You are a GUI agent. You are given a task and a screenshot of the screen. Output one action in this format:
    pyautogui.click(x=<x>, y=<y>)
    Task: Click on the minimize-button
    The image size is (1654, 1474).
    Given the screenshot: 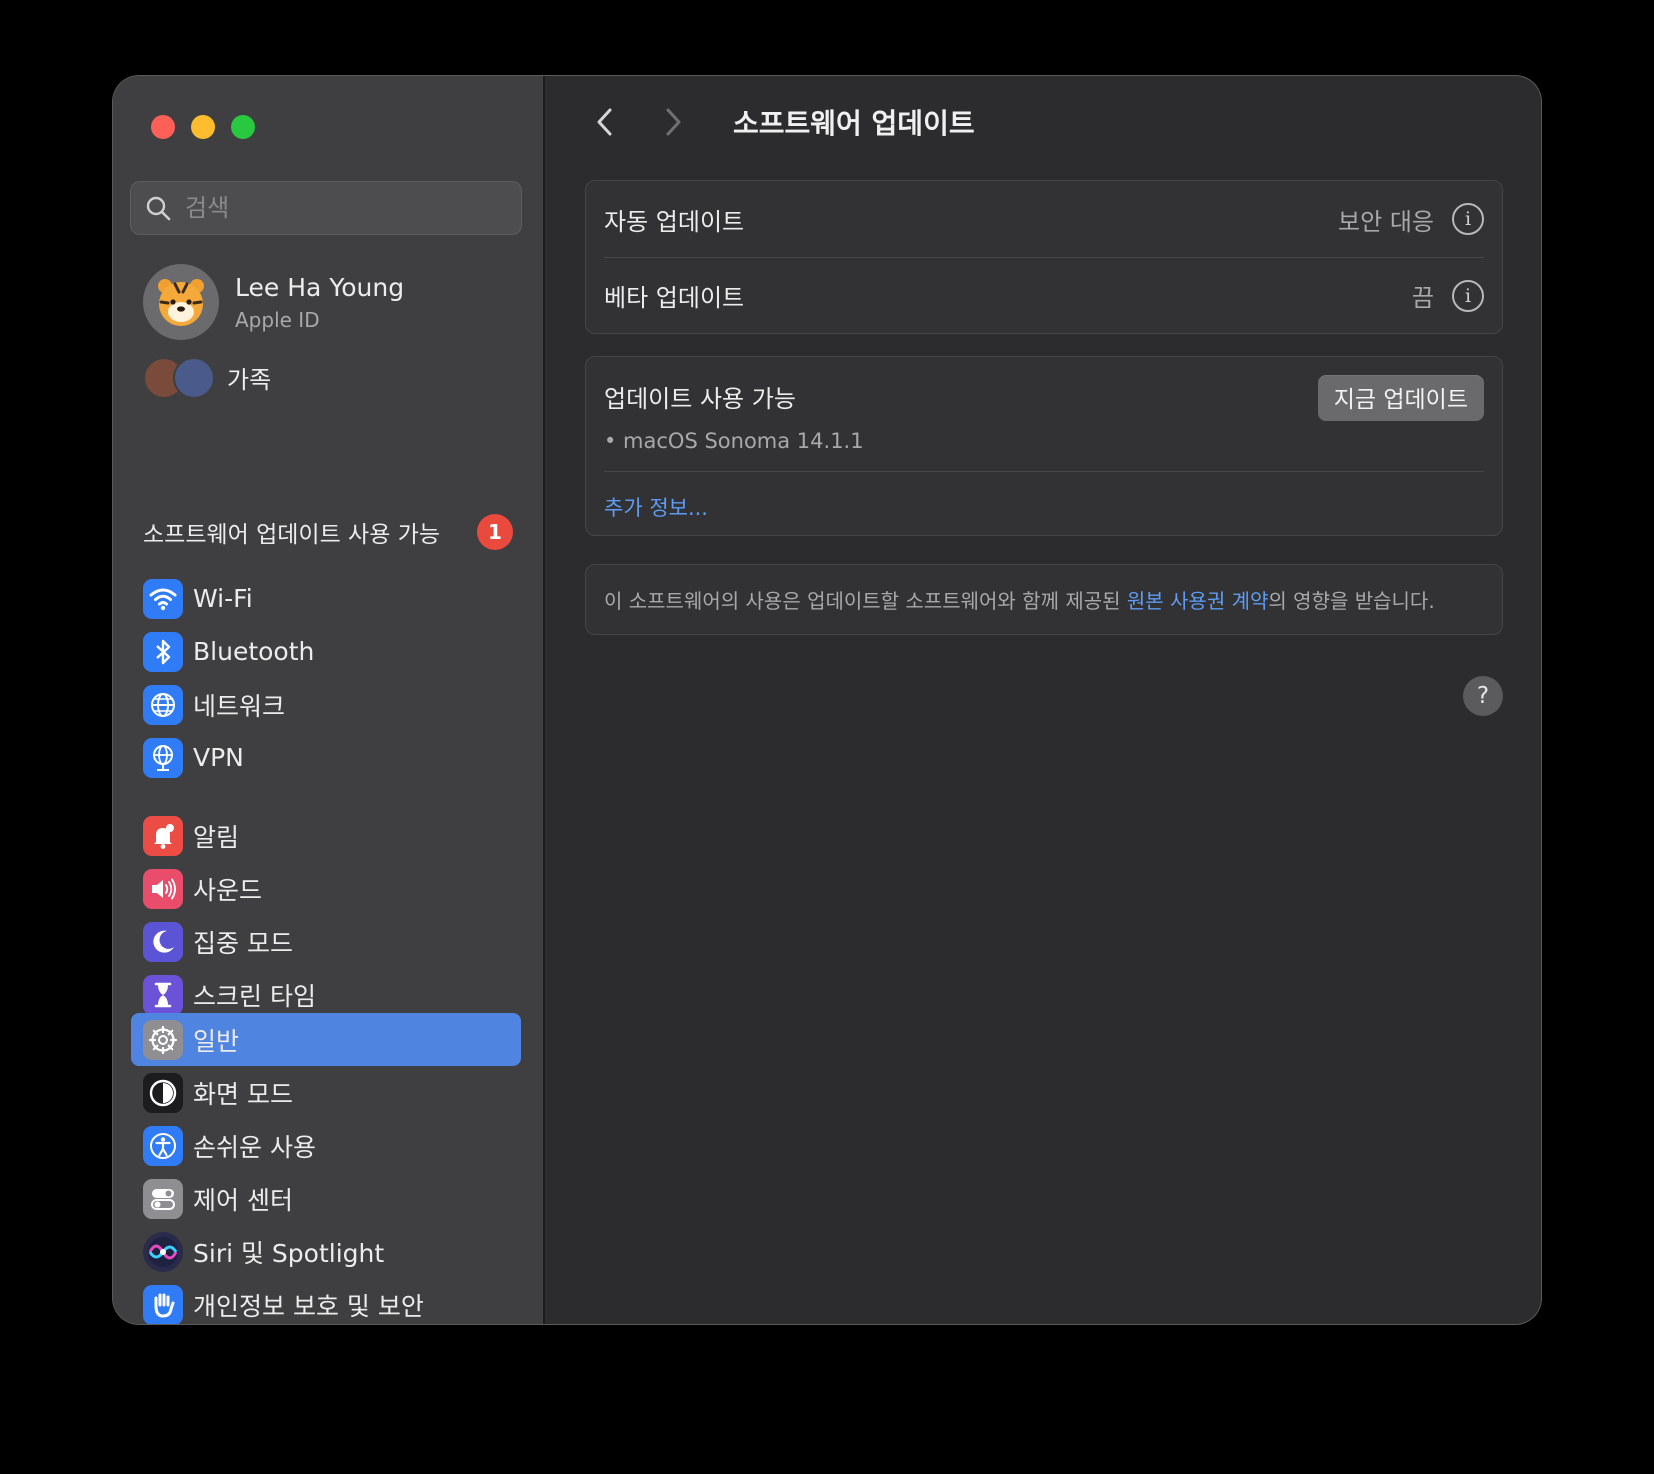 What is the action you would take?
    pyautogui.click(x=203, y=127)
    